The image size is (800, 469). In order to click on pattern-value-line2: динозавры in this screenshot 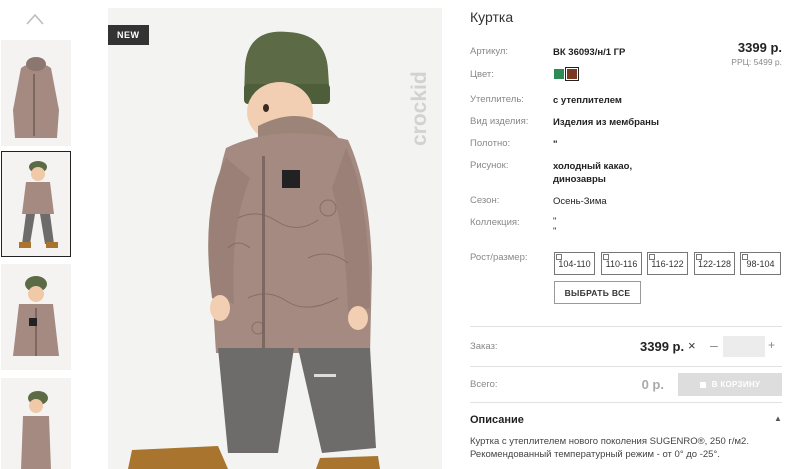, I will do `click(579, 179)`.